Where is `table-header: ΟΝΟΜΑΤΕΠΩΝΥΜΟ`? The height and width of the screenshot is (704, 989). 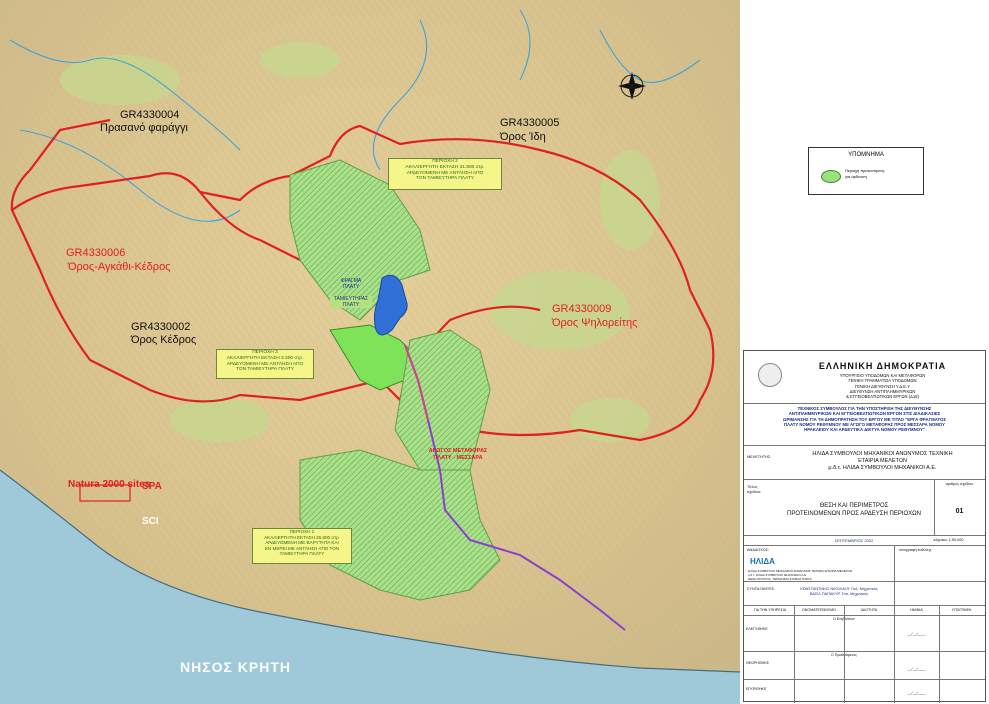 table-header: ΟΝΟΜΑΤΕΠΩΝΥΜΟ is located at coordinates (819, 610).